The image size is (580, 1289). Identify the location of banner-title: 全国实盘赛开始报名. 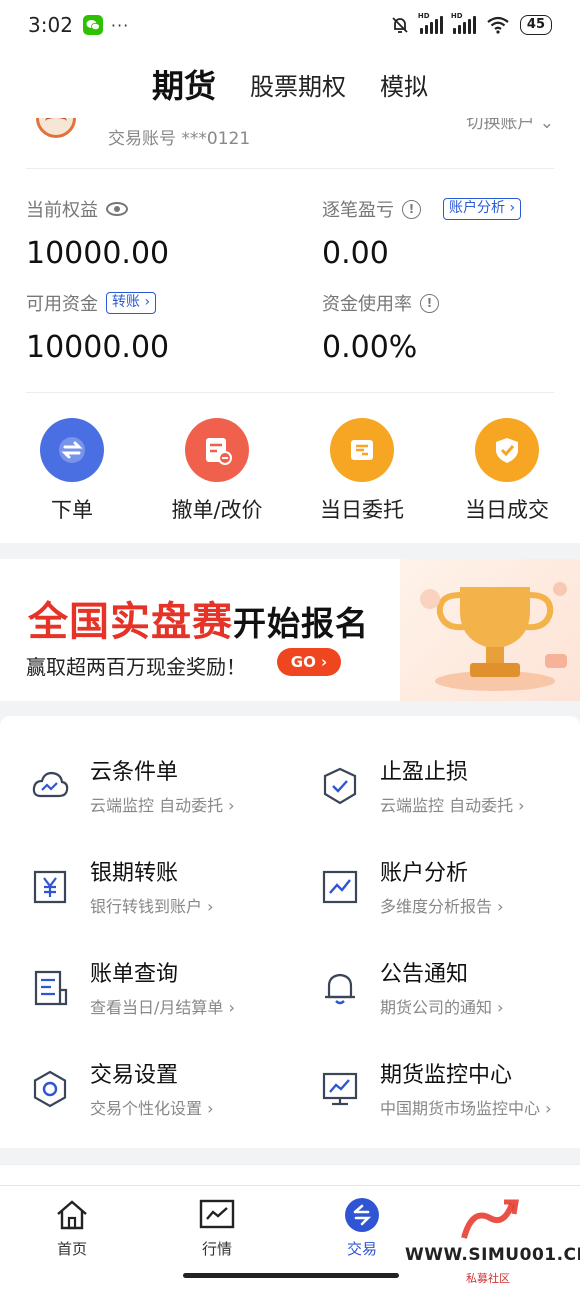
(198, 618).